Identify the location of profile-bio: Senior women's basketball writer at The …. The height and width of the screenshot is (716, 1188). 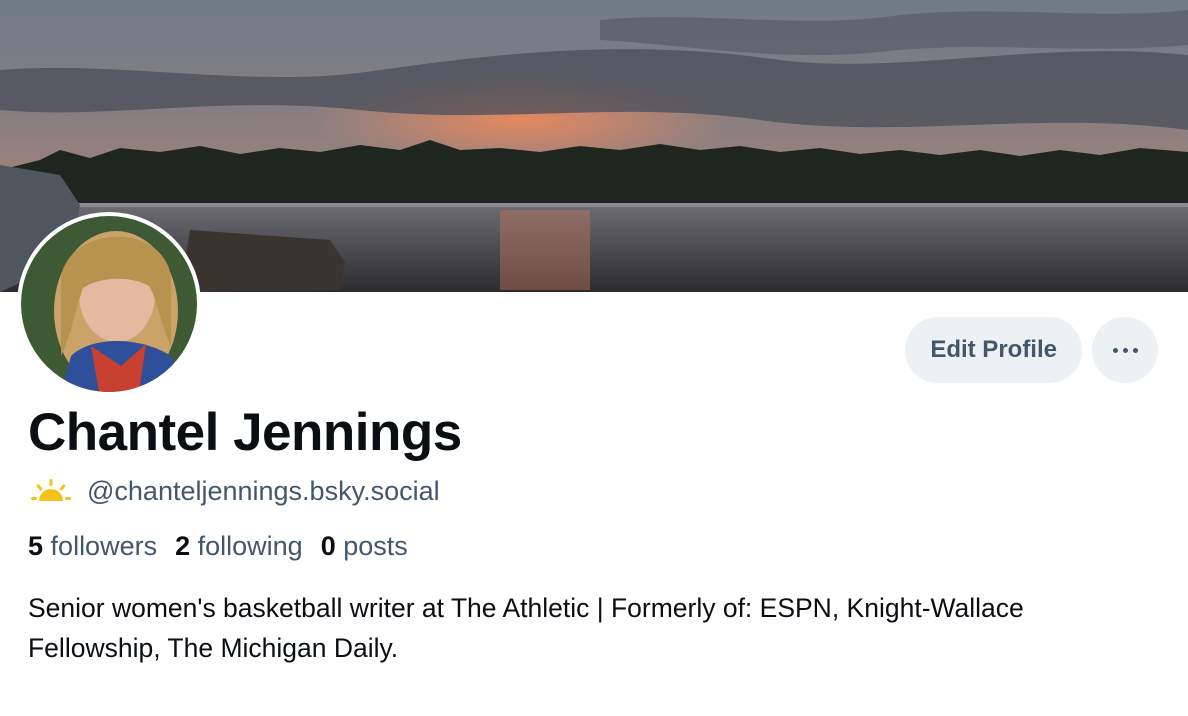
(526, 628).